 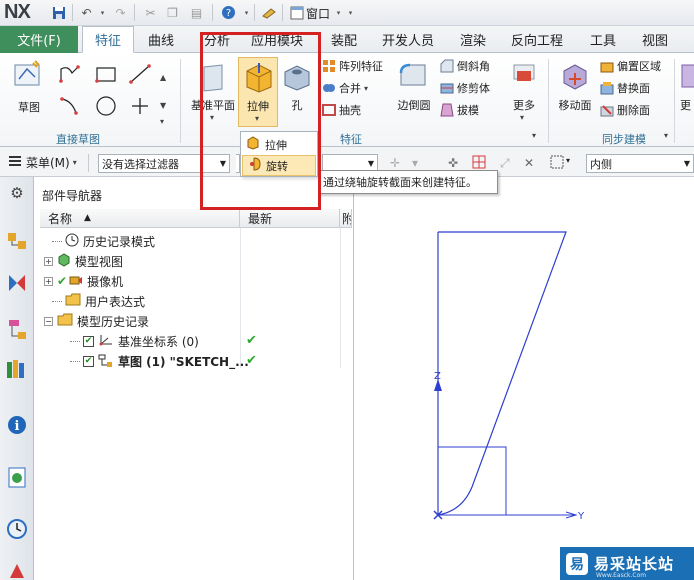 I want to click on paste-icon: ▤, so click(x=196, y=12).